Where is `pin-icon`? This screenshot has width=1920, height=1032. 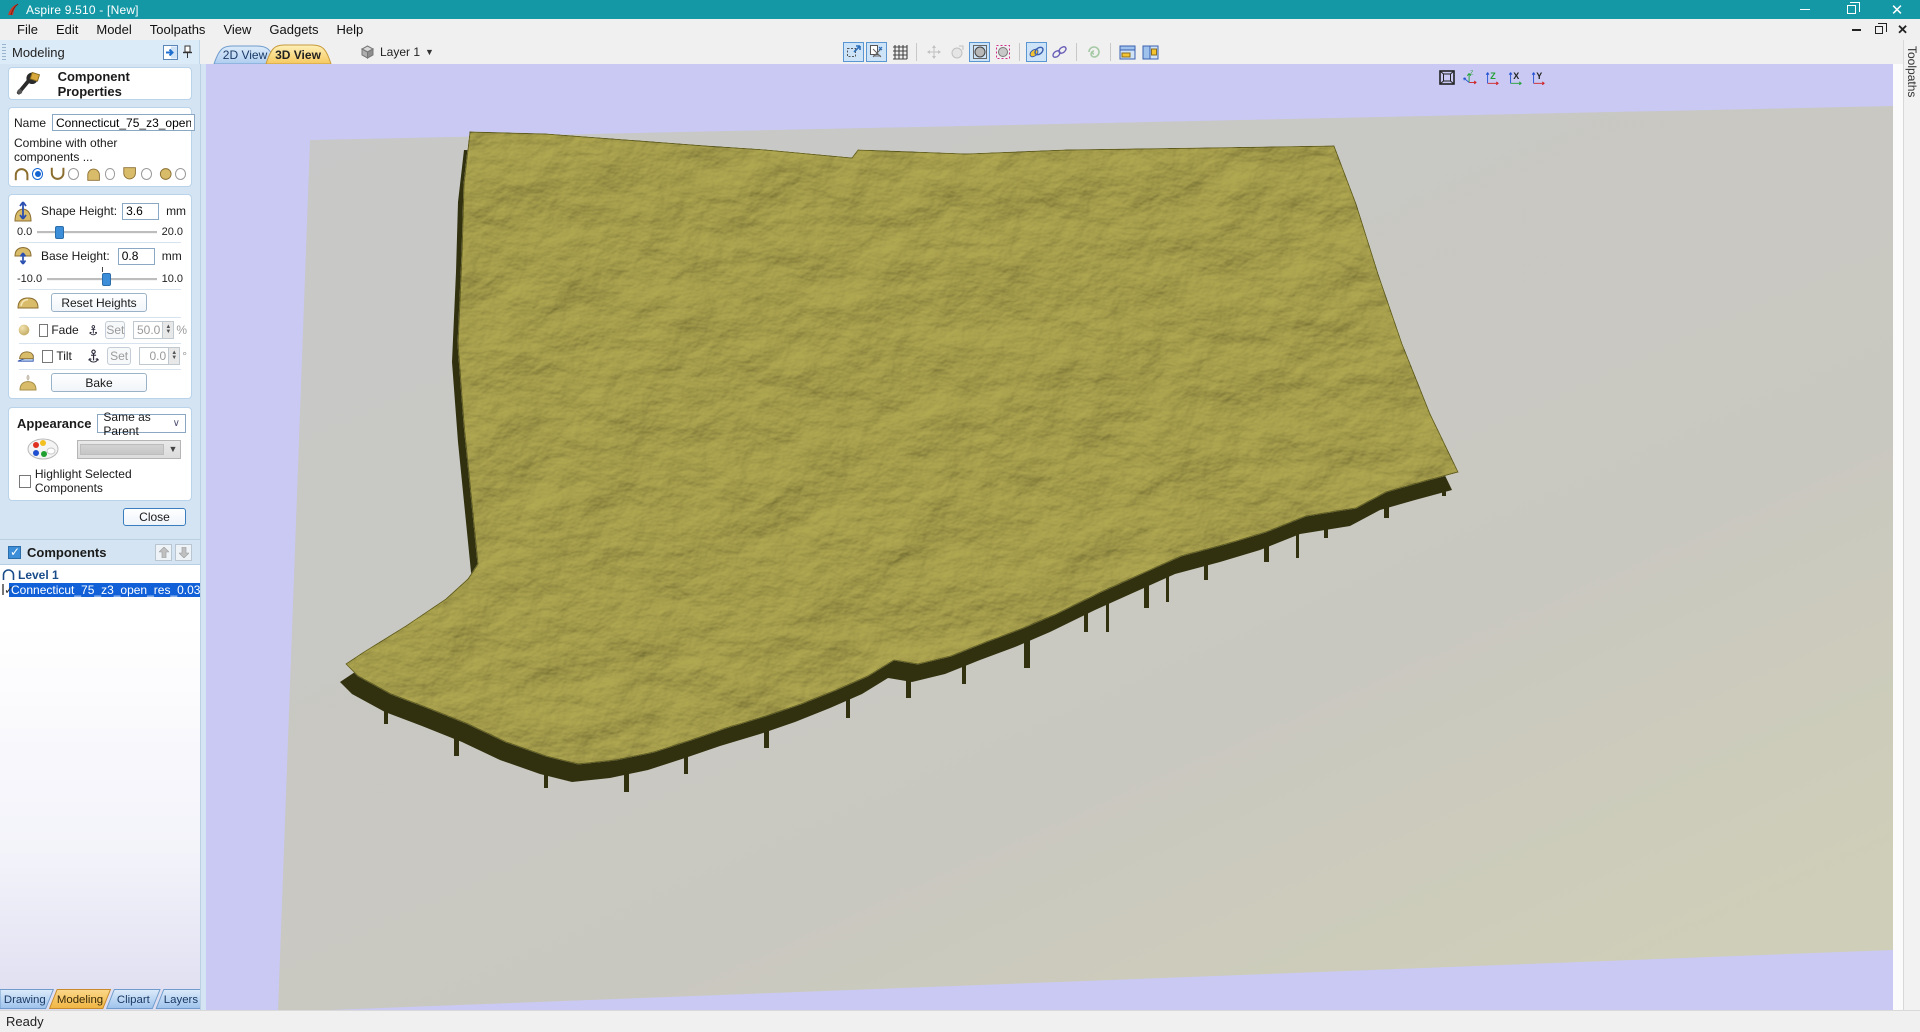
pin-icon is located at coordinates (187, 52).